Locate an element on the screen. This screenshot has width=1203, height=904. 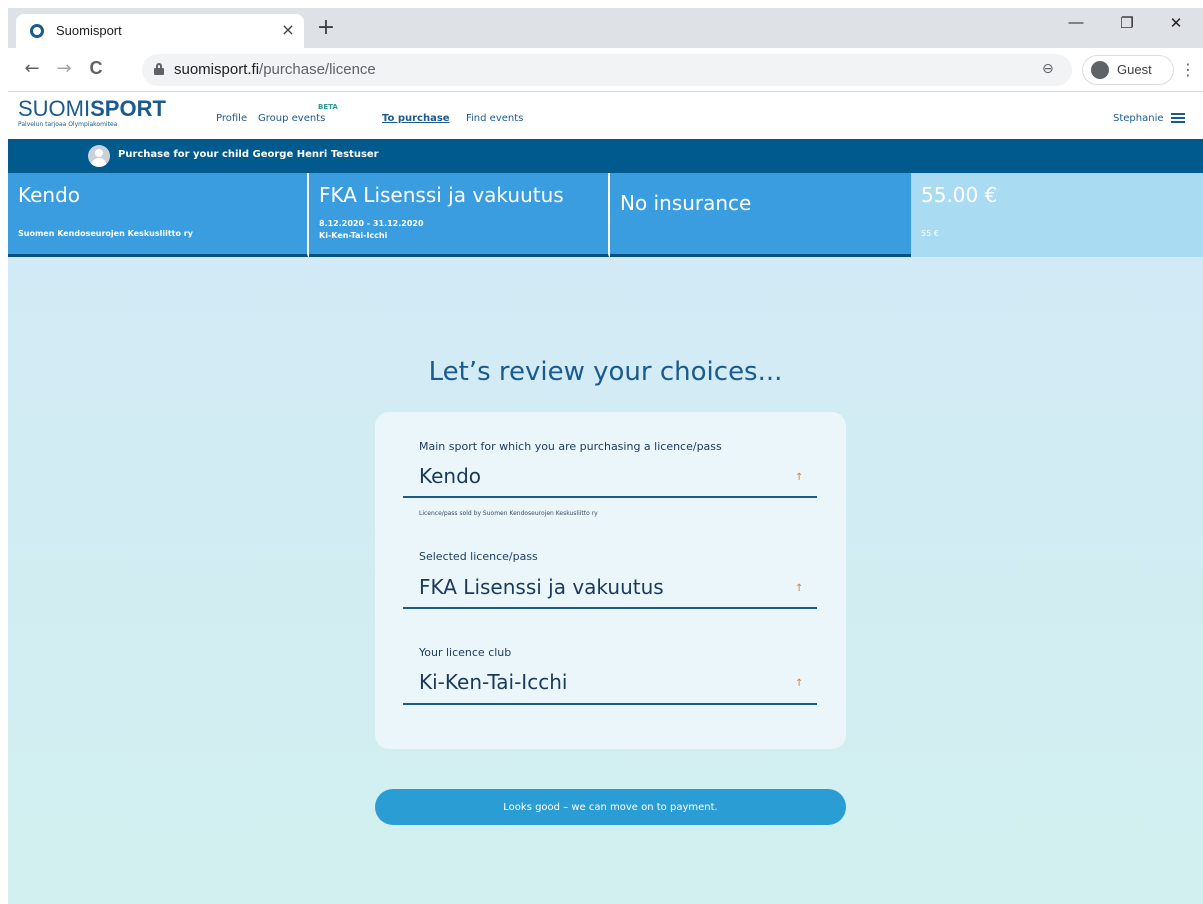
forward-icon: → is located at coordinates (64, 68).